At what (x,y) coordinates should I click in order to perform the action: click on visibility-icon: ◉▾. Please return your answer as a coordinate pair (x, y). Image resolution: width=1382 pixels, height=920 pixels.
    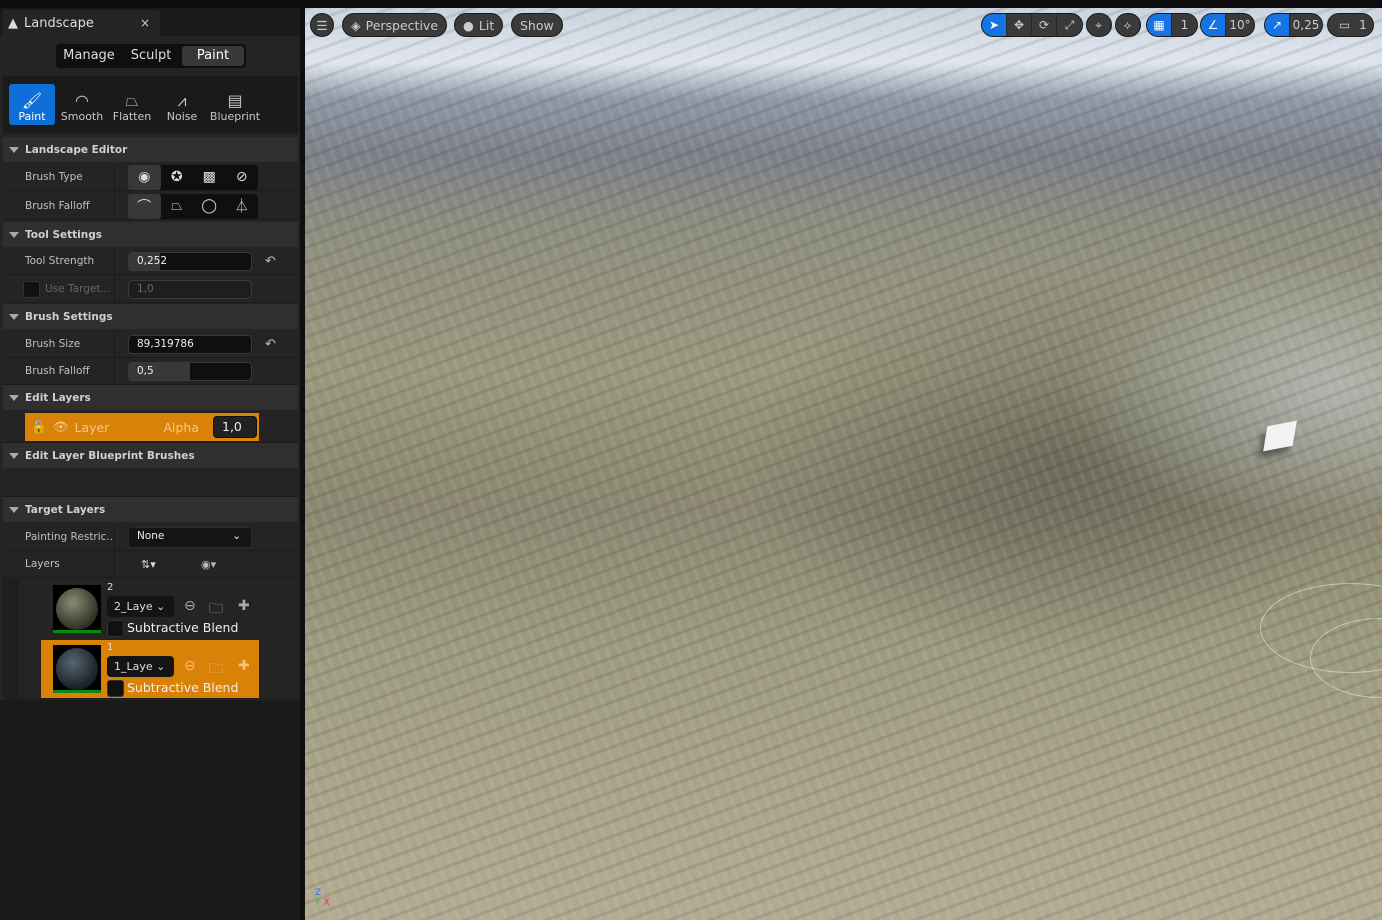
    Looking at the image, I should click on (208, 564).